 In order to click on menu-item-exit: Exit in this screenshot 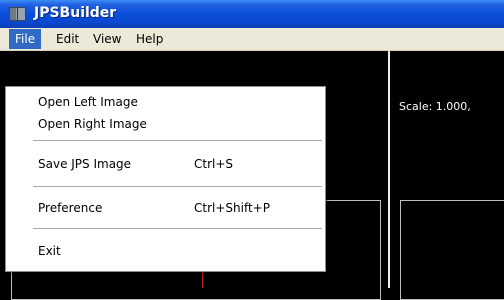, I will do `click(165, 251)`.